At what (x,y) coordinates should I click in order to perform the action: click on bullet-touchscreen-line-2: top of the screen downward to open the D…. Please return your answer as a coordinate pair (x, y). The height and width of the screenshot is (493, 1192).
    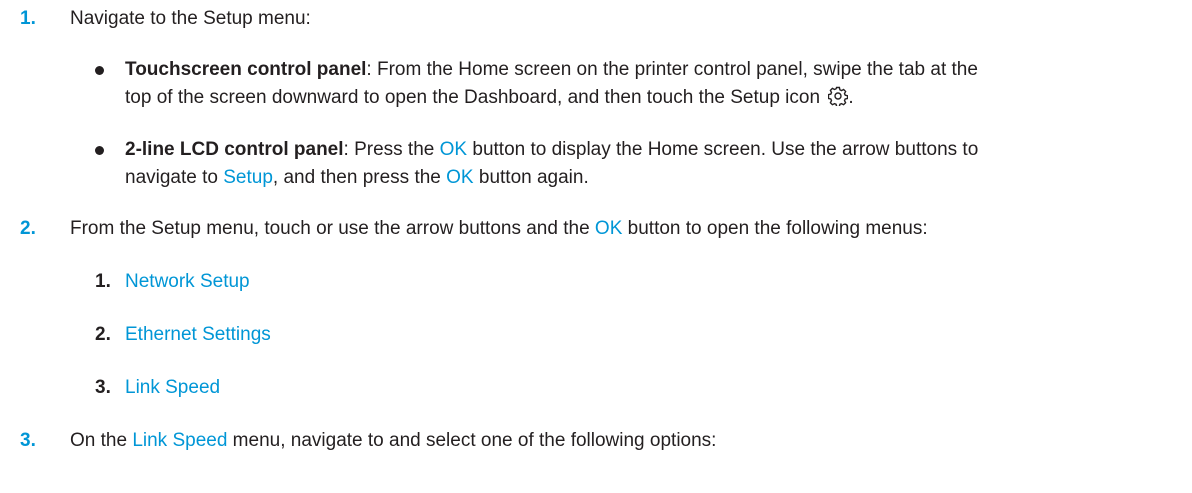
    Looking at the image, I should click on (489, 99).